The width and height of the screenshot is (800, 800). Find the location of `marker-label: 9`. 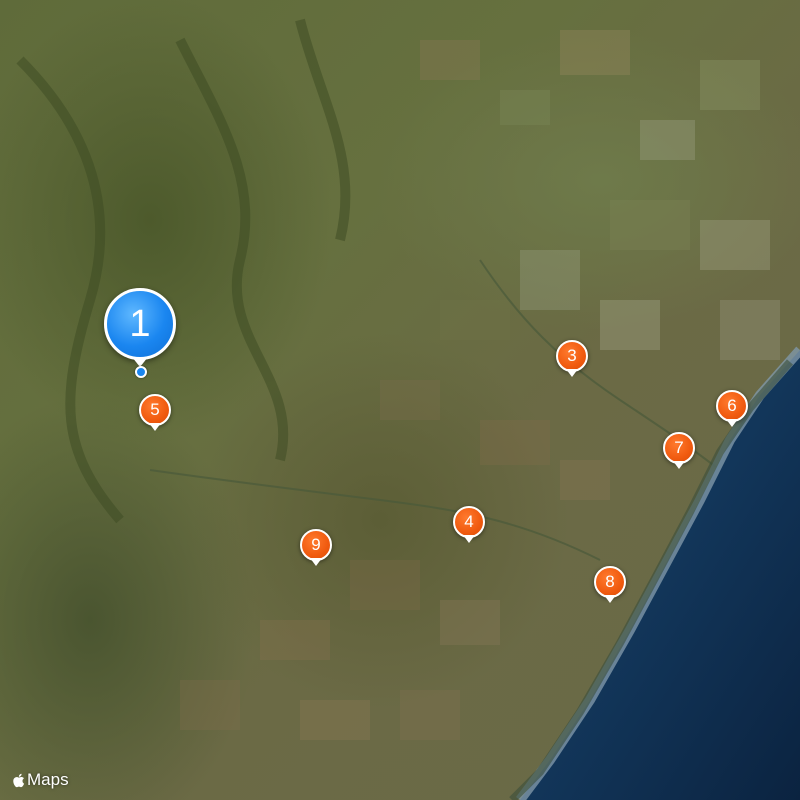

marker-label: 9 is located at coordinates (316, 544).